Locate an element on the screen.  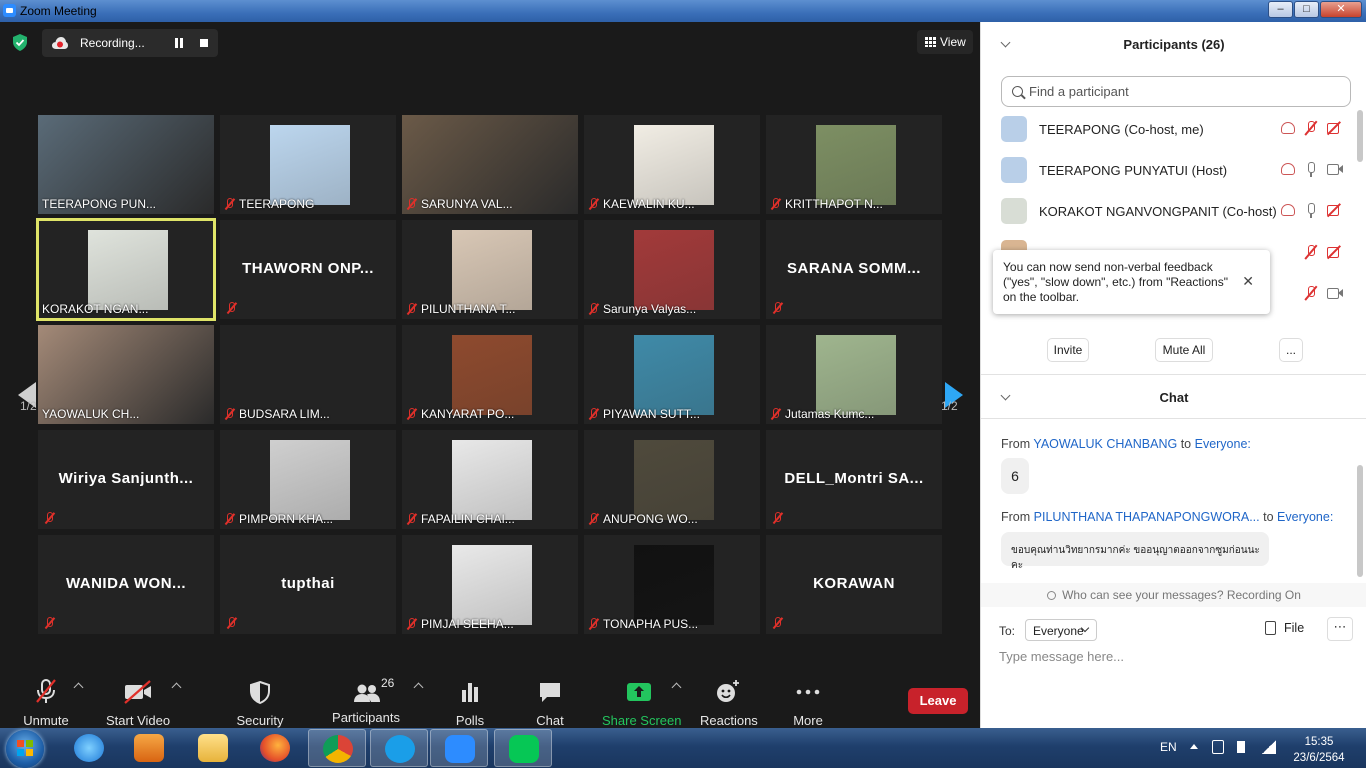
who-can-see-notice: Who can see your messages? Recording On is located at coordinates (1173, 595).